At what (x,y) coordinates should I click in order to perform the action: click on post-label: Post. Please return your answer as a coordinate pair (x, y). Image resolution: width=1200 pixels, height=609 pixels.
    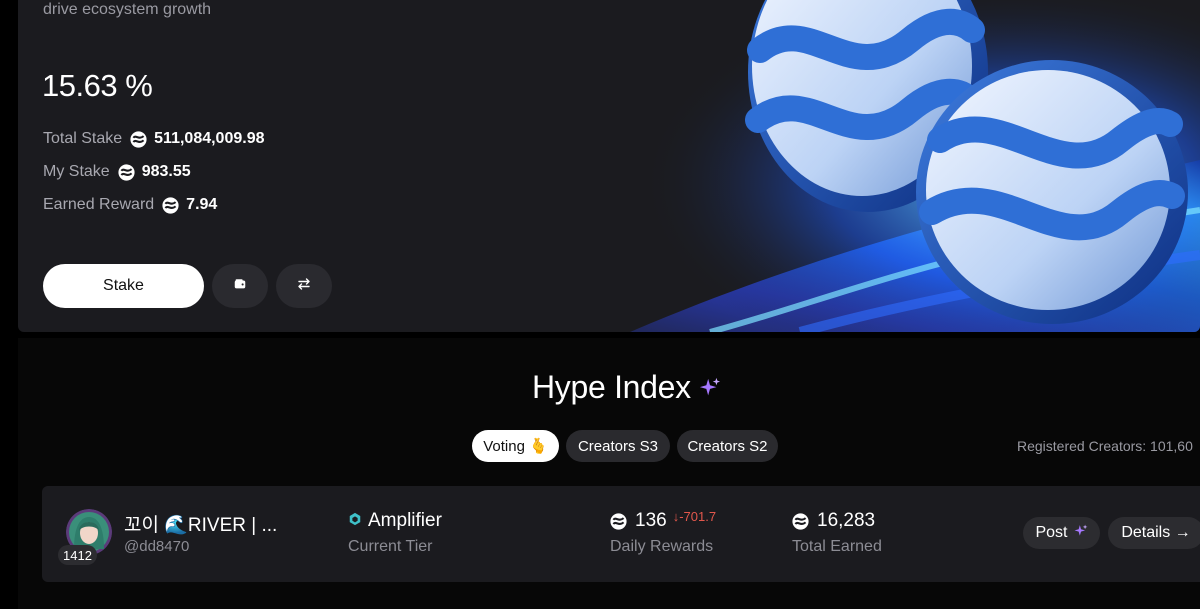
    Looking at the image, I should click on (1051, 532).